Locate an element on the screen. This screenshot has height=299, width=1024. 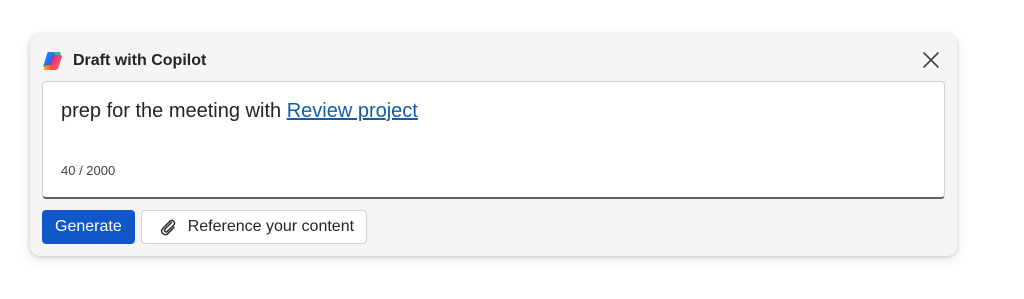
prompt-text: prep for the meeting with is located at coordinates (174, 111).